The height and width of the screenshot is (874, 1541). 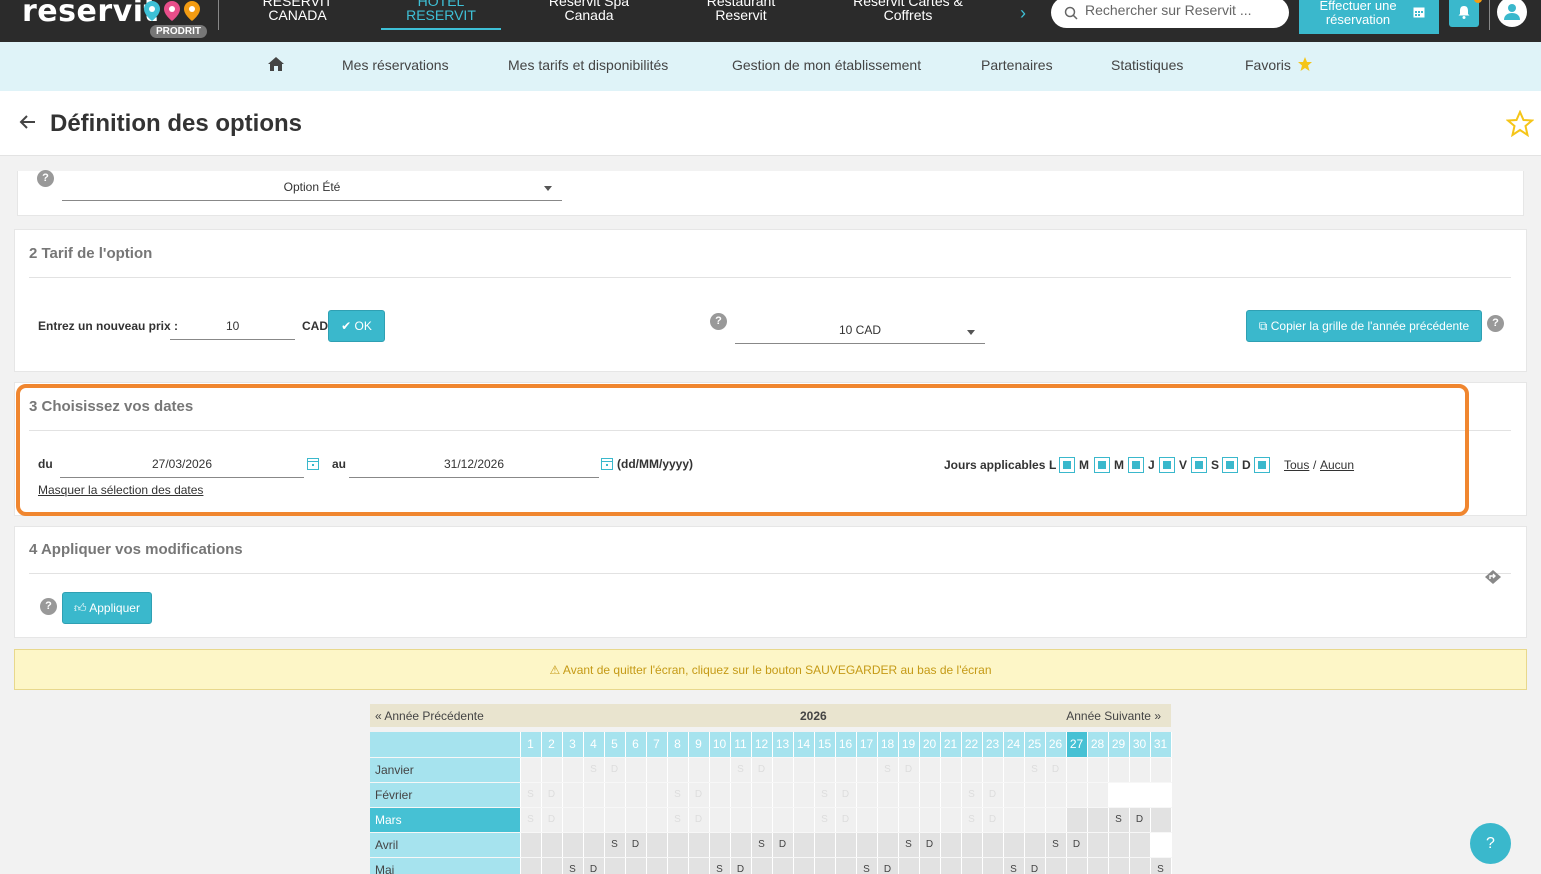 I want to click on tab-hotel-reservit: HOTEL RESERVIT, so click(x=441, y=15).